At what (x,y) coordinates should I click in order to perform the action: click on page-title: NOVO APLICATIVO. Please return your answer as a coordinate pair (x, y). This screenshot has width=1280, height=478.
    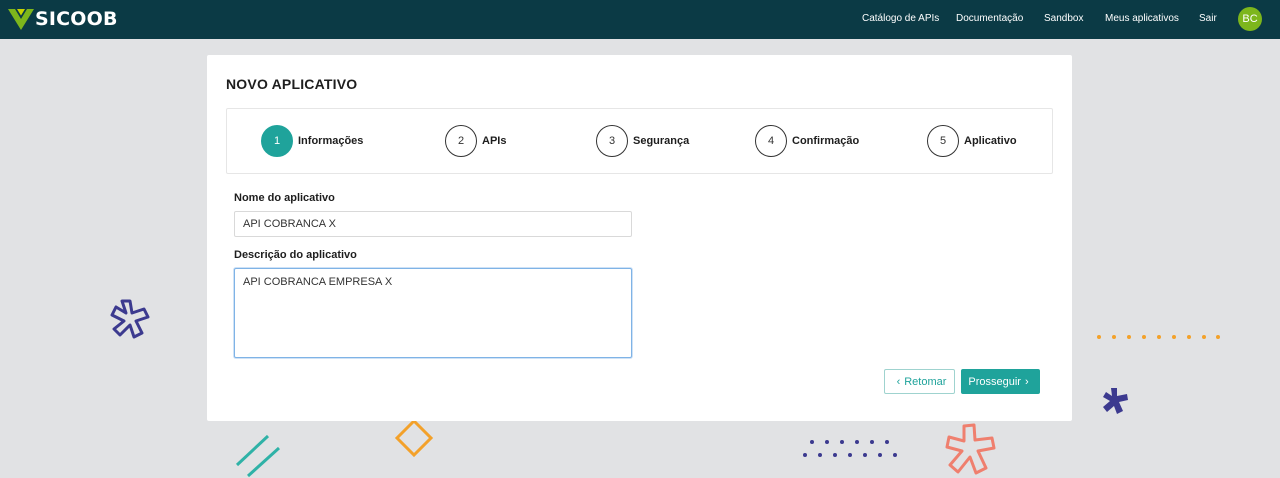
    Looking at the image, I should click on (292, 84).